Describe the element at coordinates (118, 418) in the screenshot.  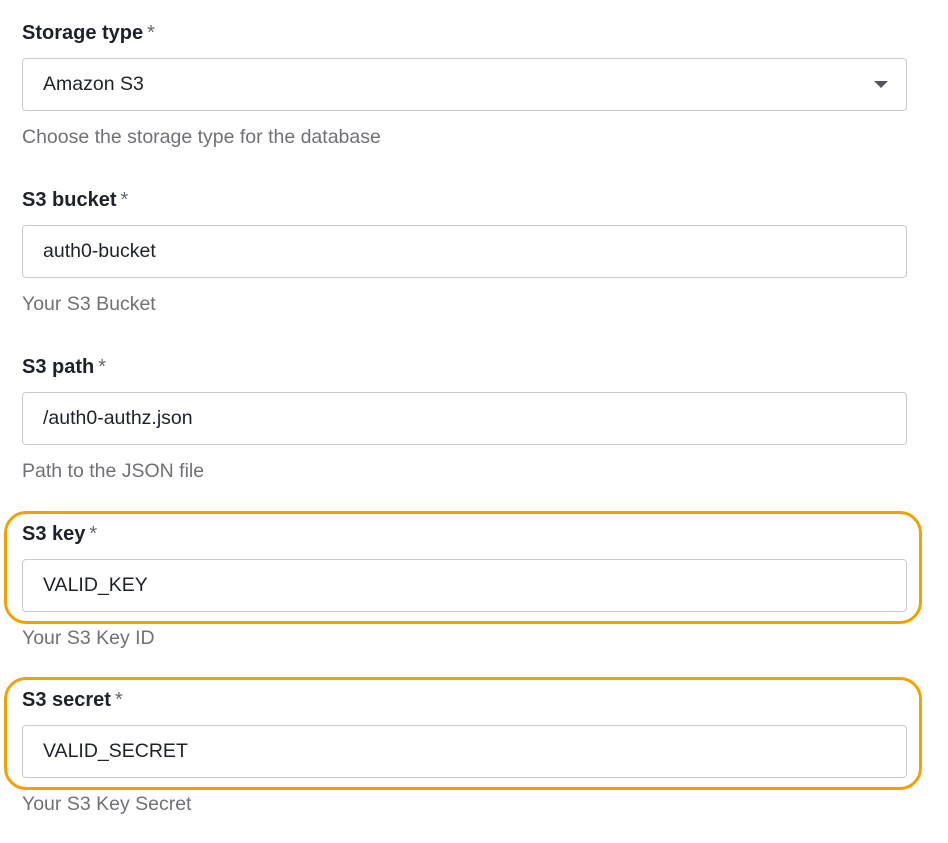
I see `s3-path-value: /auth0-authz.json` at that location.